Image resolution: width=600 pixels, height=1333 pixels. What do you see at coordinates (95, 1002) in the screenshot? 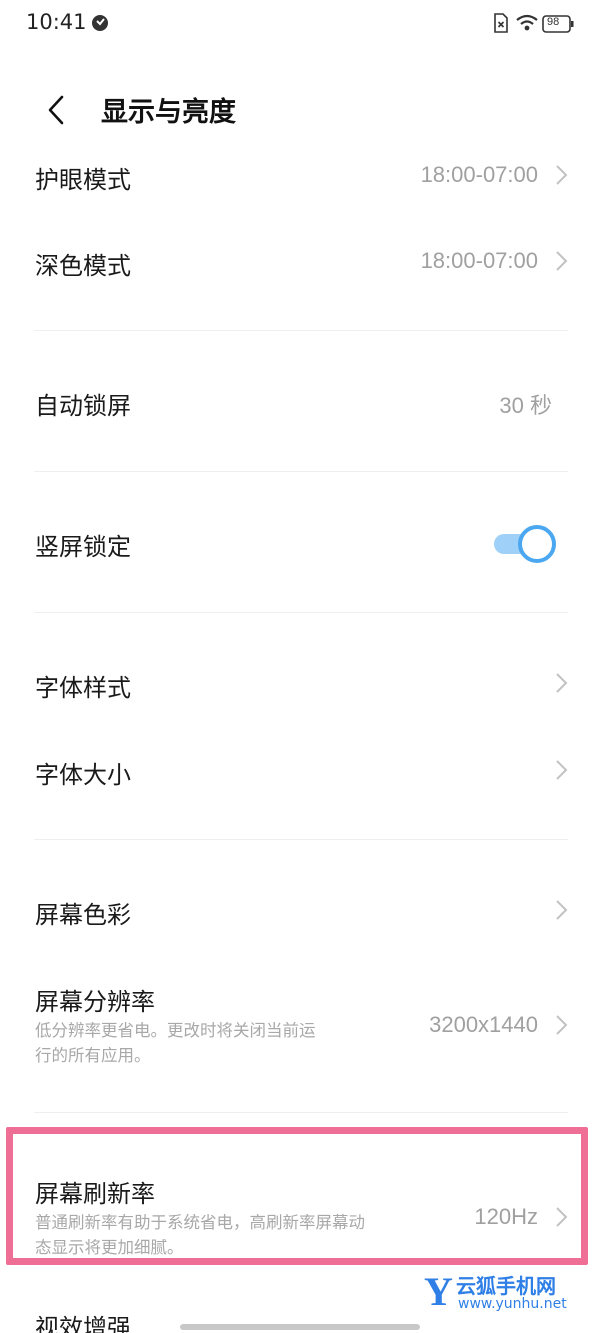
I see `resolution-label: 屏幕分辨率` at bounding box center [95, 1002].